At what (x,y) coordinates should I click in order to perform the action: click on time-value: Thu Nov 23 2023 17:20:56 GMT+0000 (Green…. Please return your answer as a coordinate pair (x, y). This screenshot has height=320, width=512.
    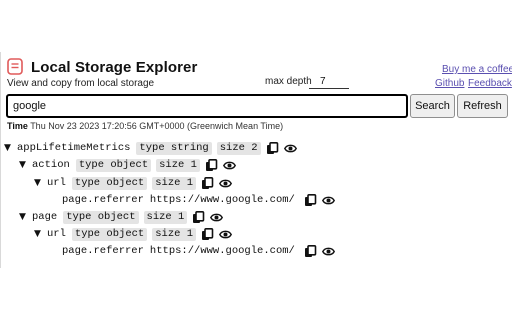
    Looking at the image, I should click on (157, 126).